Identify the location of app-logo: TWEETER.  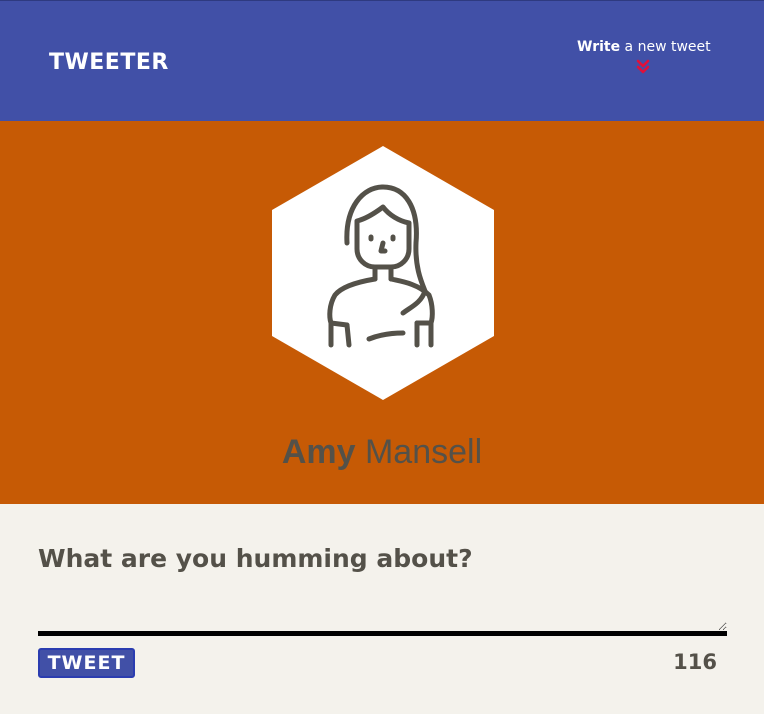
(109, 62).